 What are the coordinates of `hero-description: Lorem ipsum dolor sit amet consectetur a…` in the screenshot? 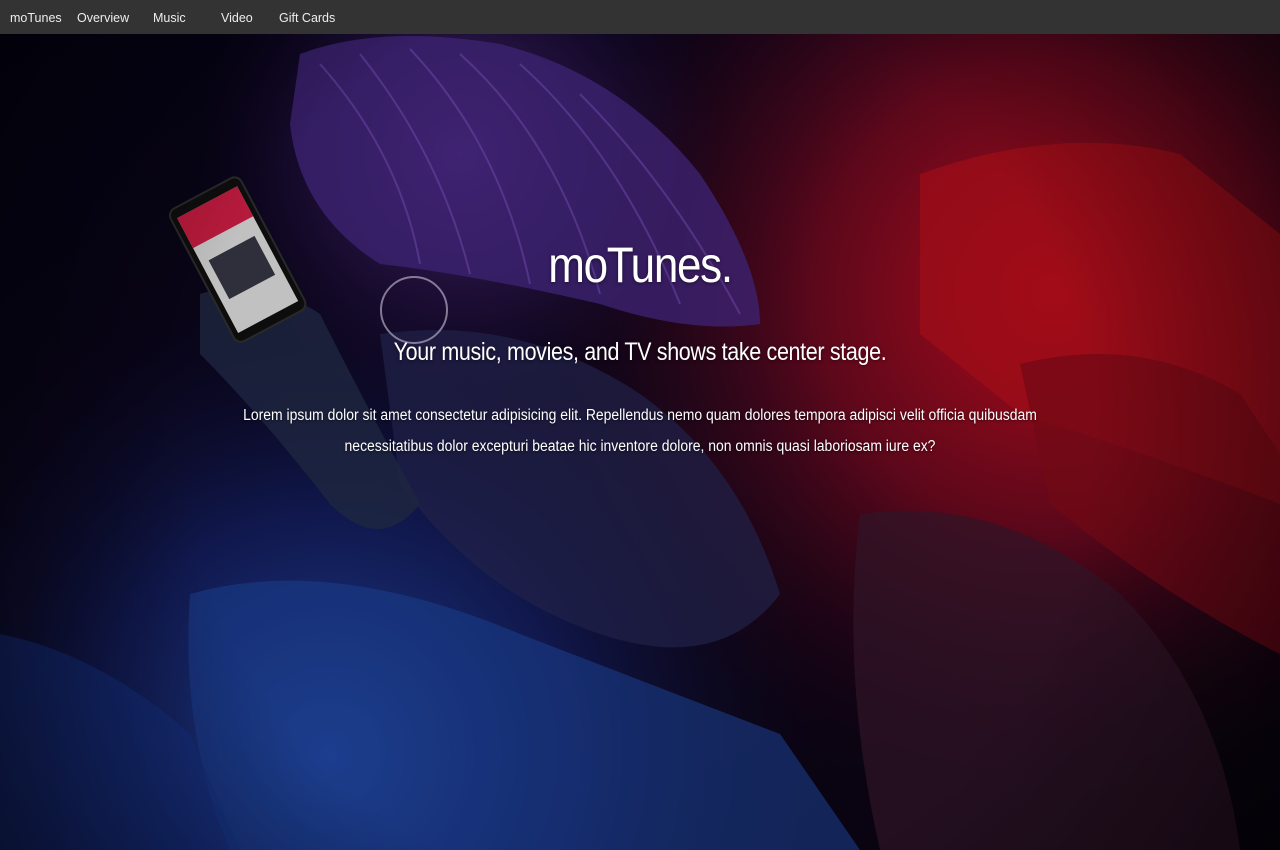 It's located at (640, 431).